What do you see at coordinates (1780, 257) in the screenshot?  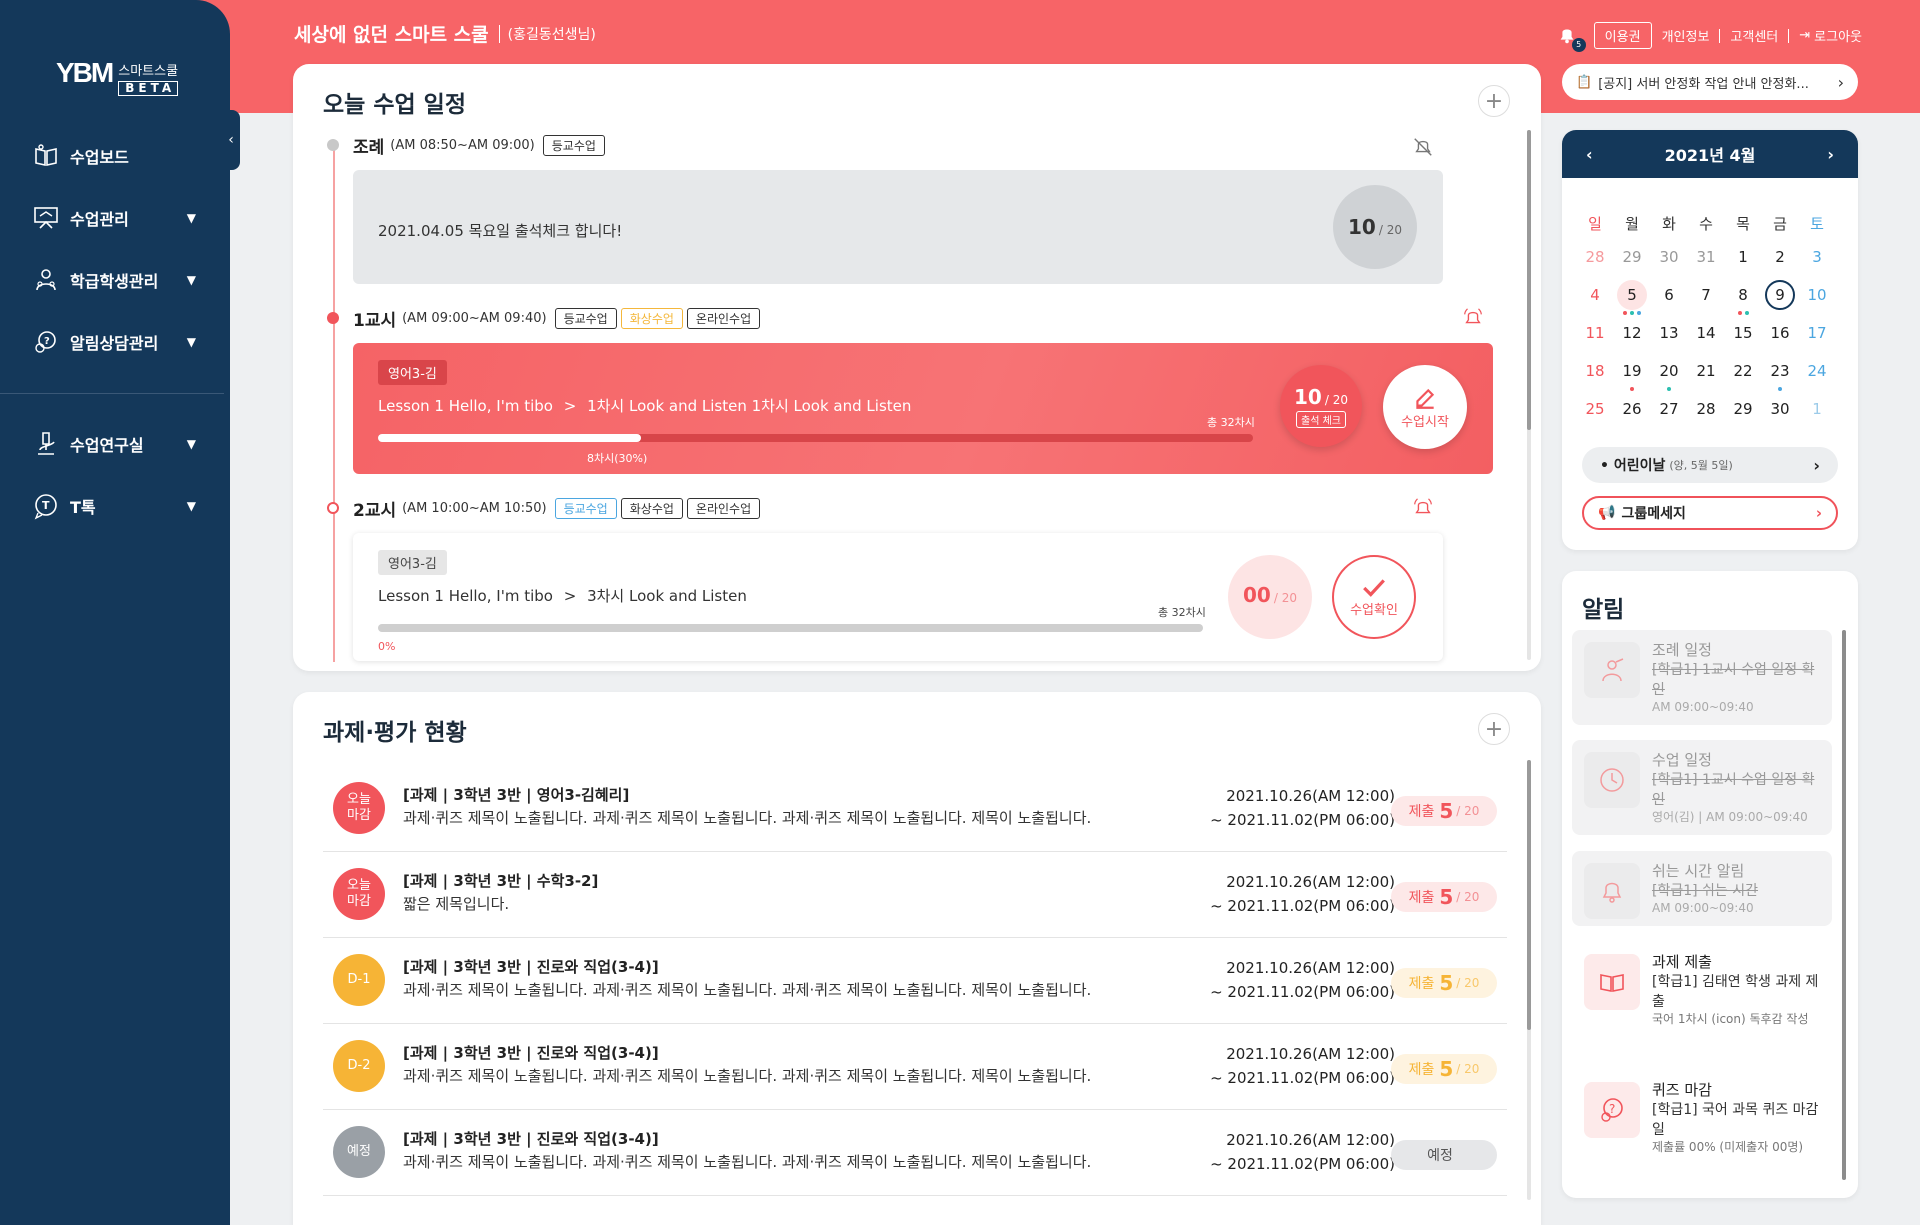 I see `calendar-day: 2` at bounding box center [1780, 257].